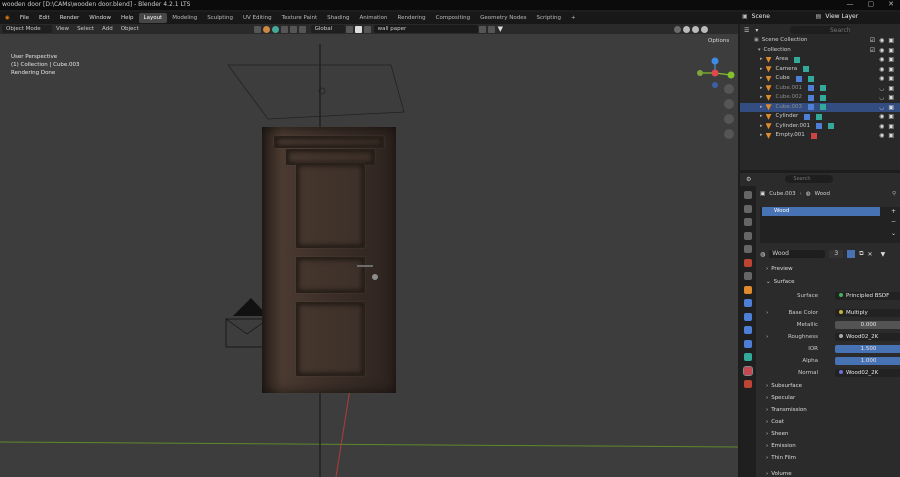 The width and height of the screenshot is (900, 477). I want to click on overlay-icon, so click(302, 29).